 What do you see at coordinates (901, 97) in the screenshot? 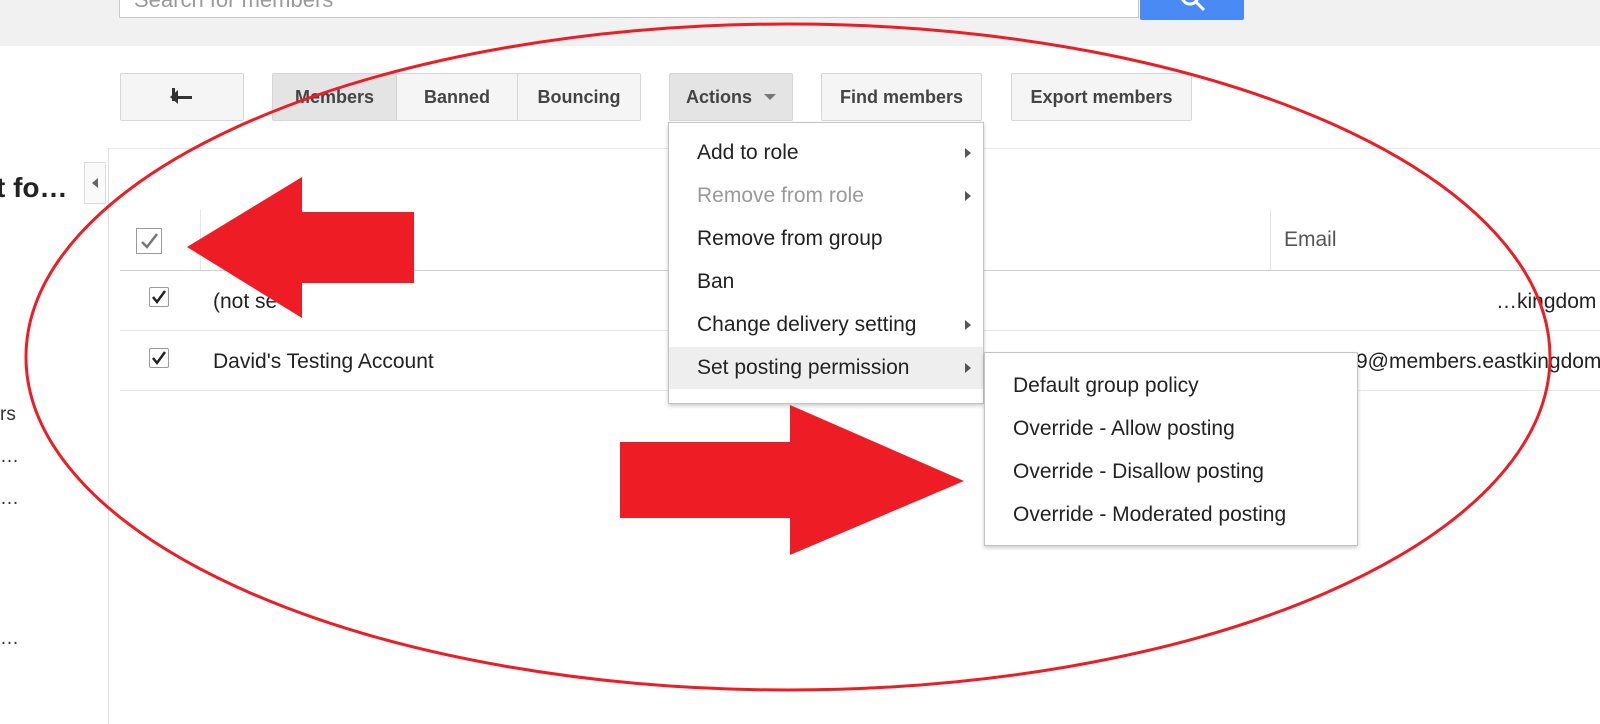
I see `find-members-button: Find members` at bounding box center [901, 97].